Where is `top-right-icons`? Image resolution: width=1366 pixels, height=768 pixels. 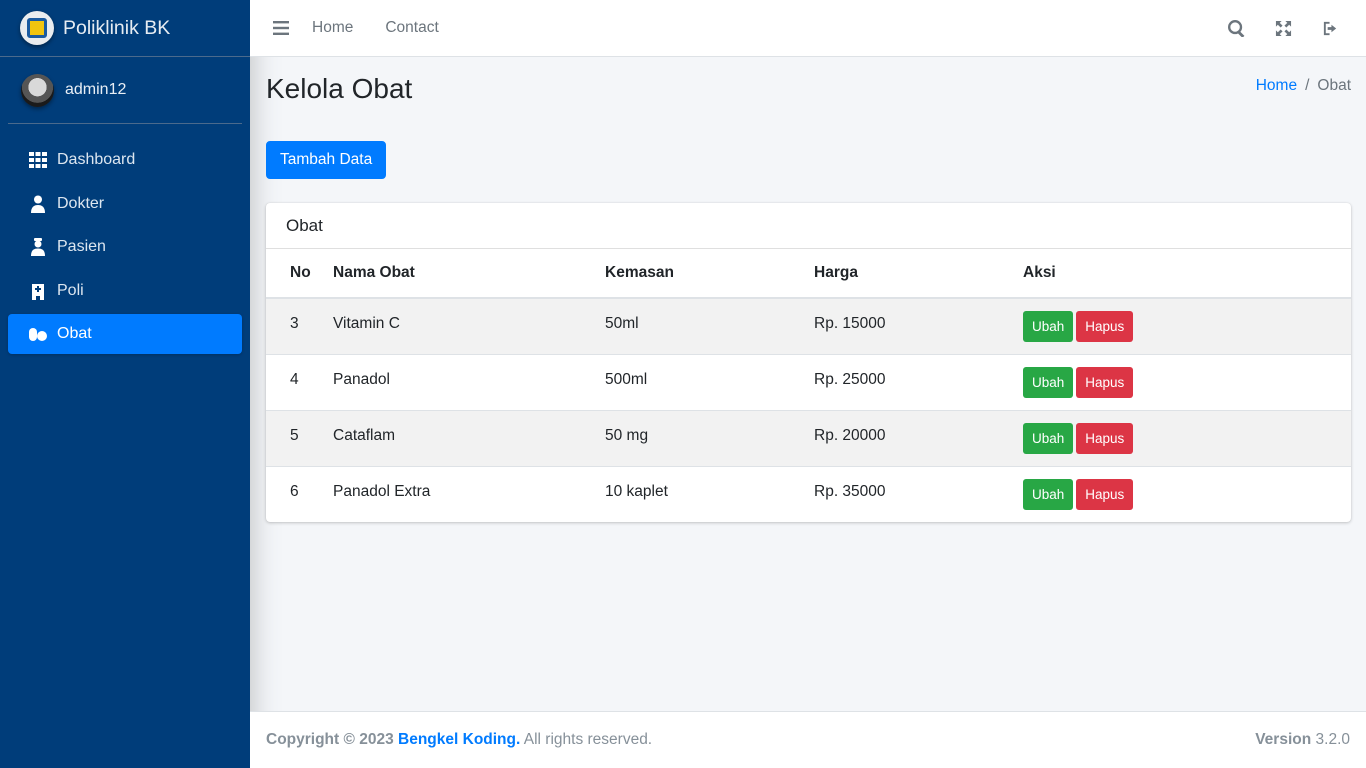
top-right-icons is located at coordinates (1283, 28).